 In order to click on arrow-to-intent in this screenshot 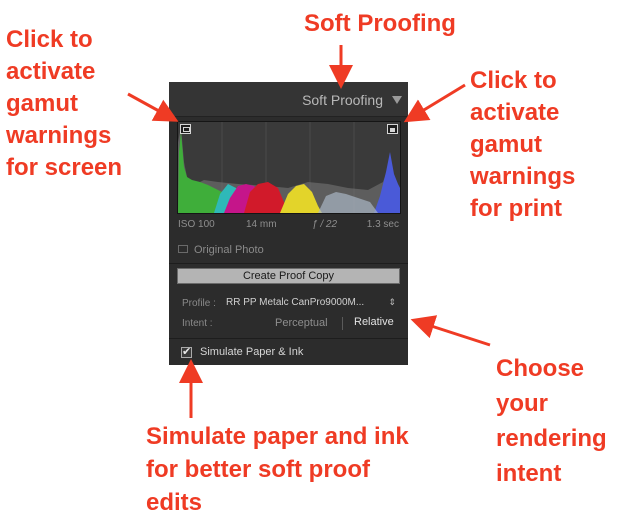, I will do `click(450, 331)`.